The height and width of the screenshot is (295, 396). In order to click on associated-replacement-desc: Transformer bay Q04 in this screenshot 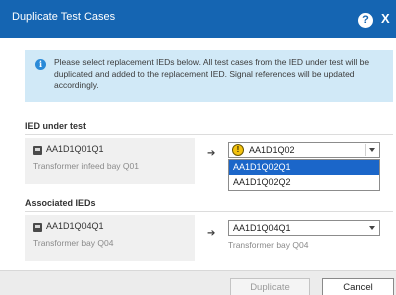, I will do `click(268, 245)`.